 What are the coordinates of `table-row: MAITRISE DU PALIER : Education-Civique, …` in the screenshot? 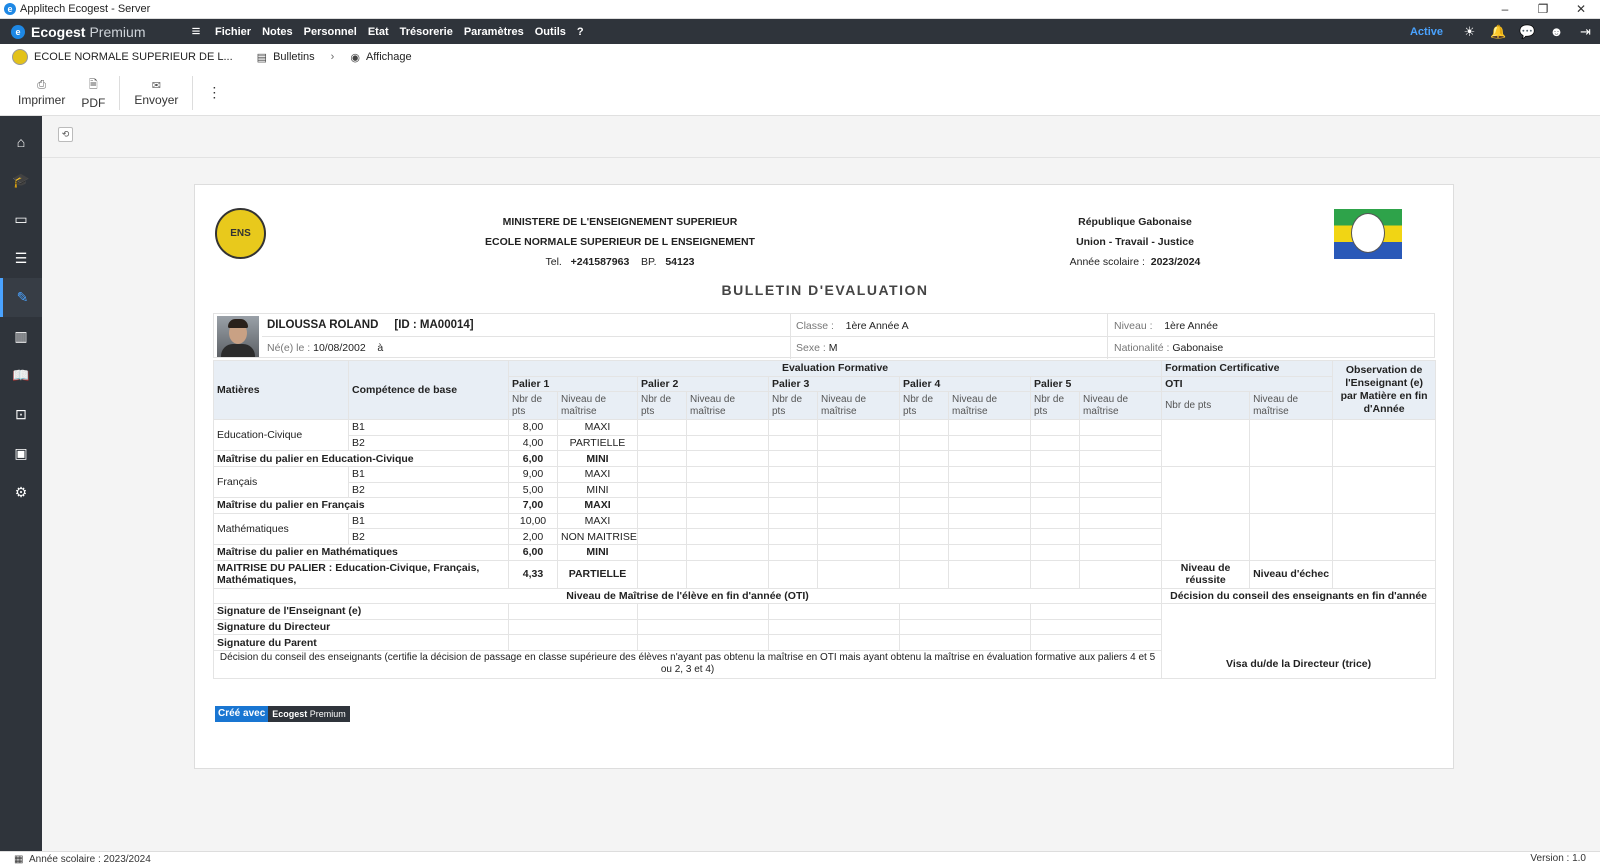 It's located at (825, 574).